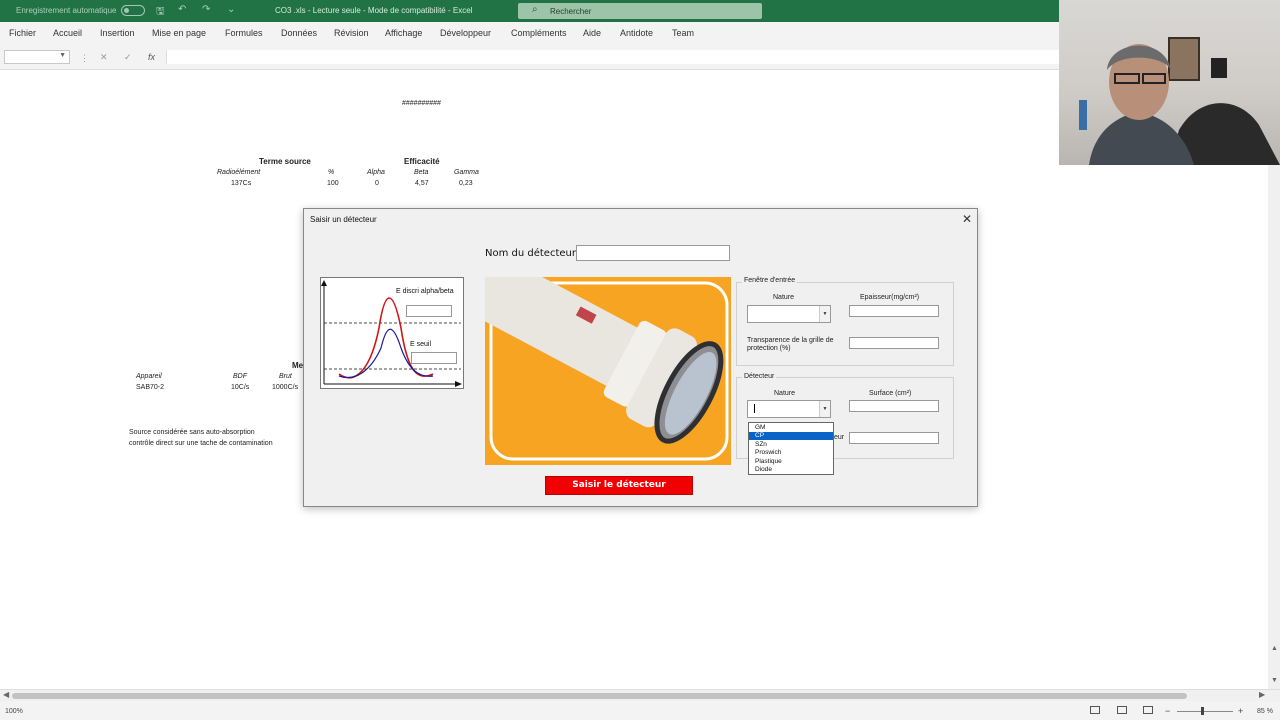 Image resolution: width=1280 pixels, height=720 pixels. Describe the element at coordinates (1265, 711) in the screenshot. I see `zoom-level-right: 85 %` at that location.